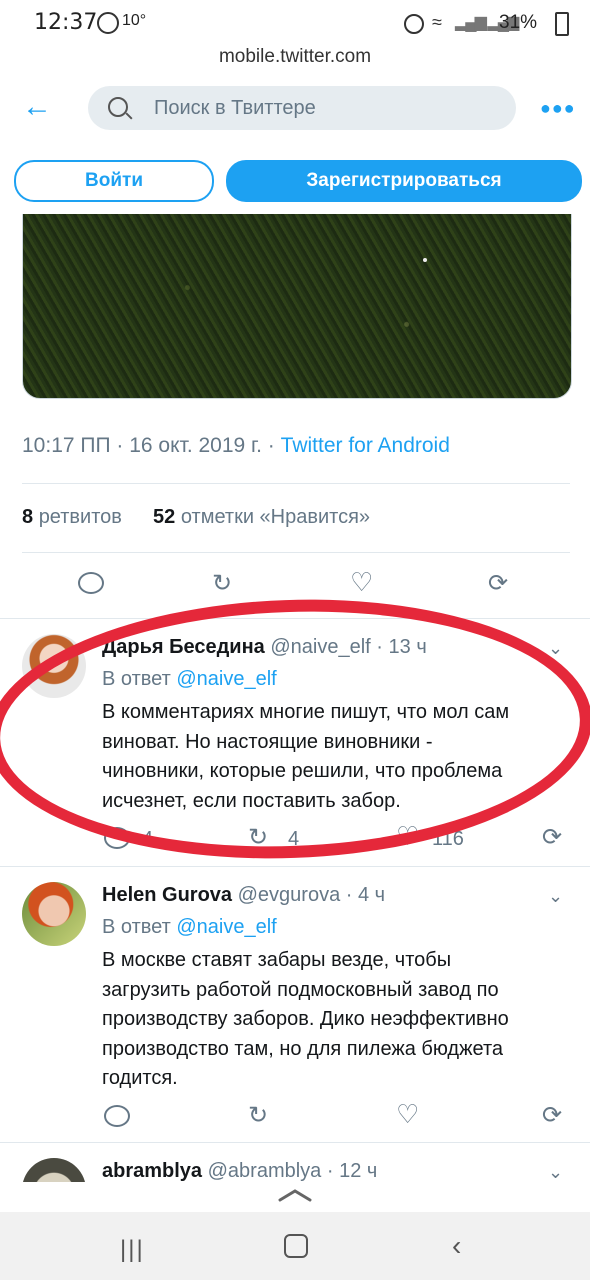 The height and width of the screenshot is (1280, 590). What do you see at coordinates (37, 107) in the screenshot?
I see `back-arrow-icon: ←` at bounding box center [37, 107].